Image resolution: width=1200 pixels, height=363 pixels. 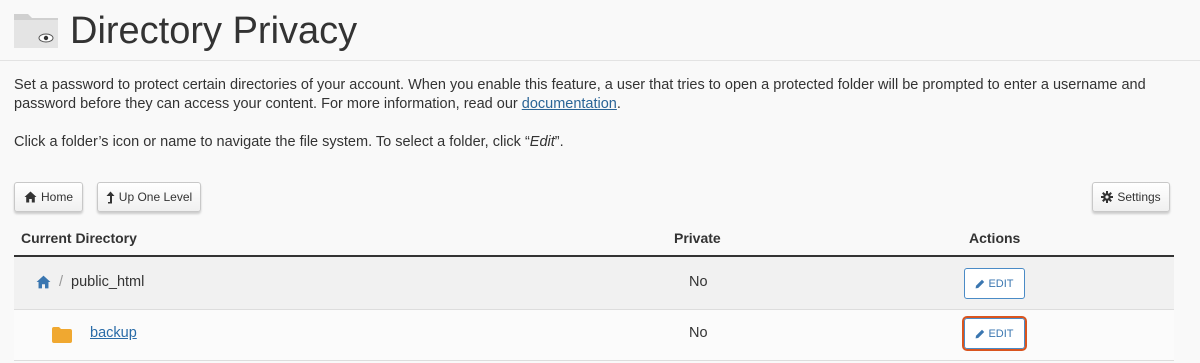 What do you see at coordinates (1107, 197) in the screenshot?
I see `gear-icon` at bounding box center [1107, 197].